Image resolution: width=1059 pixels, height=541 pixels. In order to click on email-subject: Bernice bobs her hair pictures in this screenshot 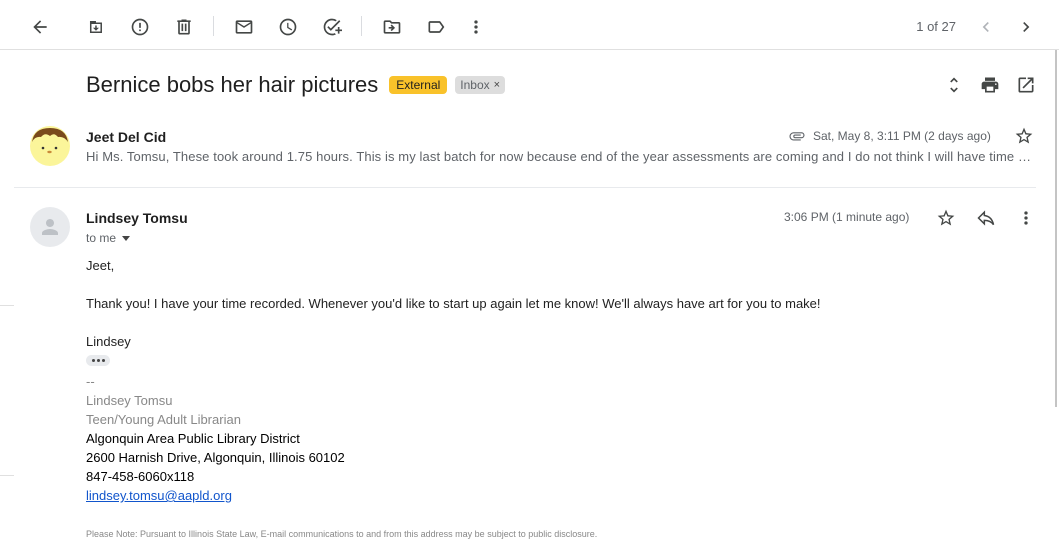, I will do `click(232, 84)`.